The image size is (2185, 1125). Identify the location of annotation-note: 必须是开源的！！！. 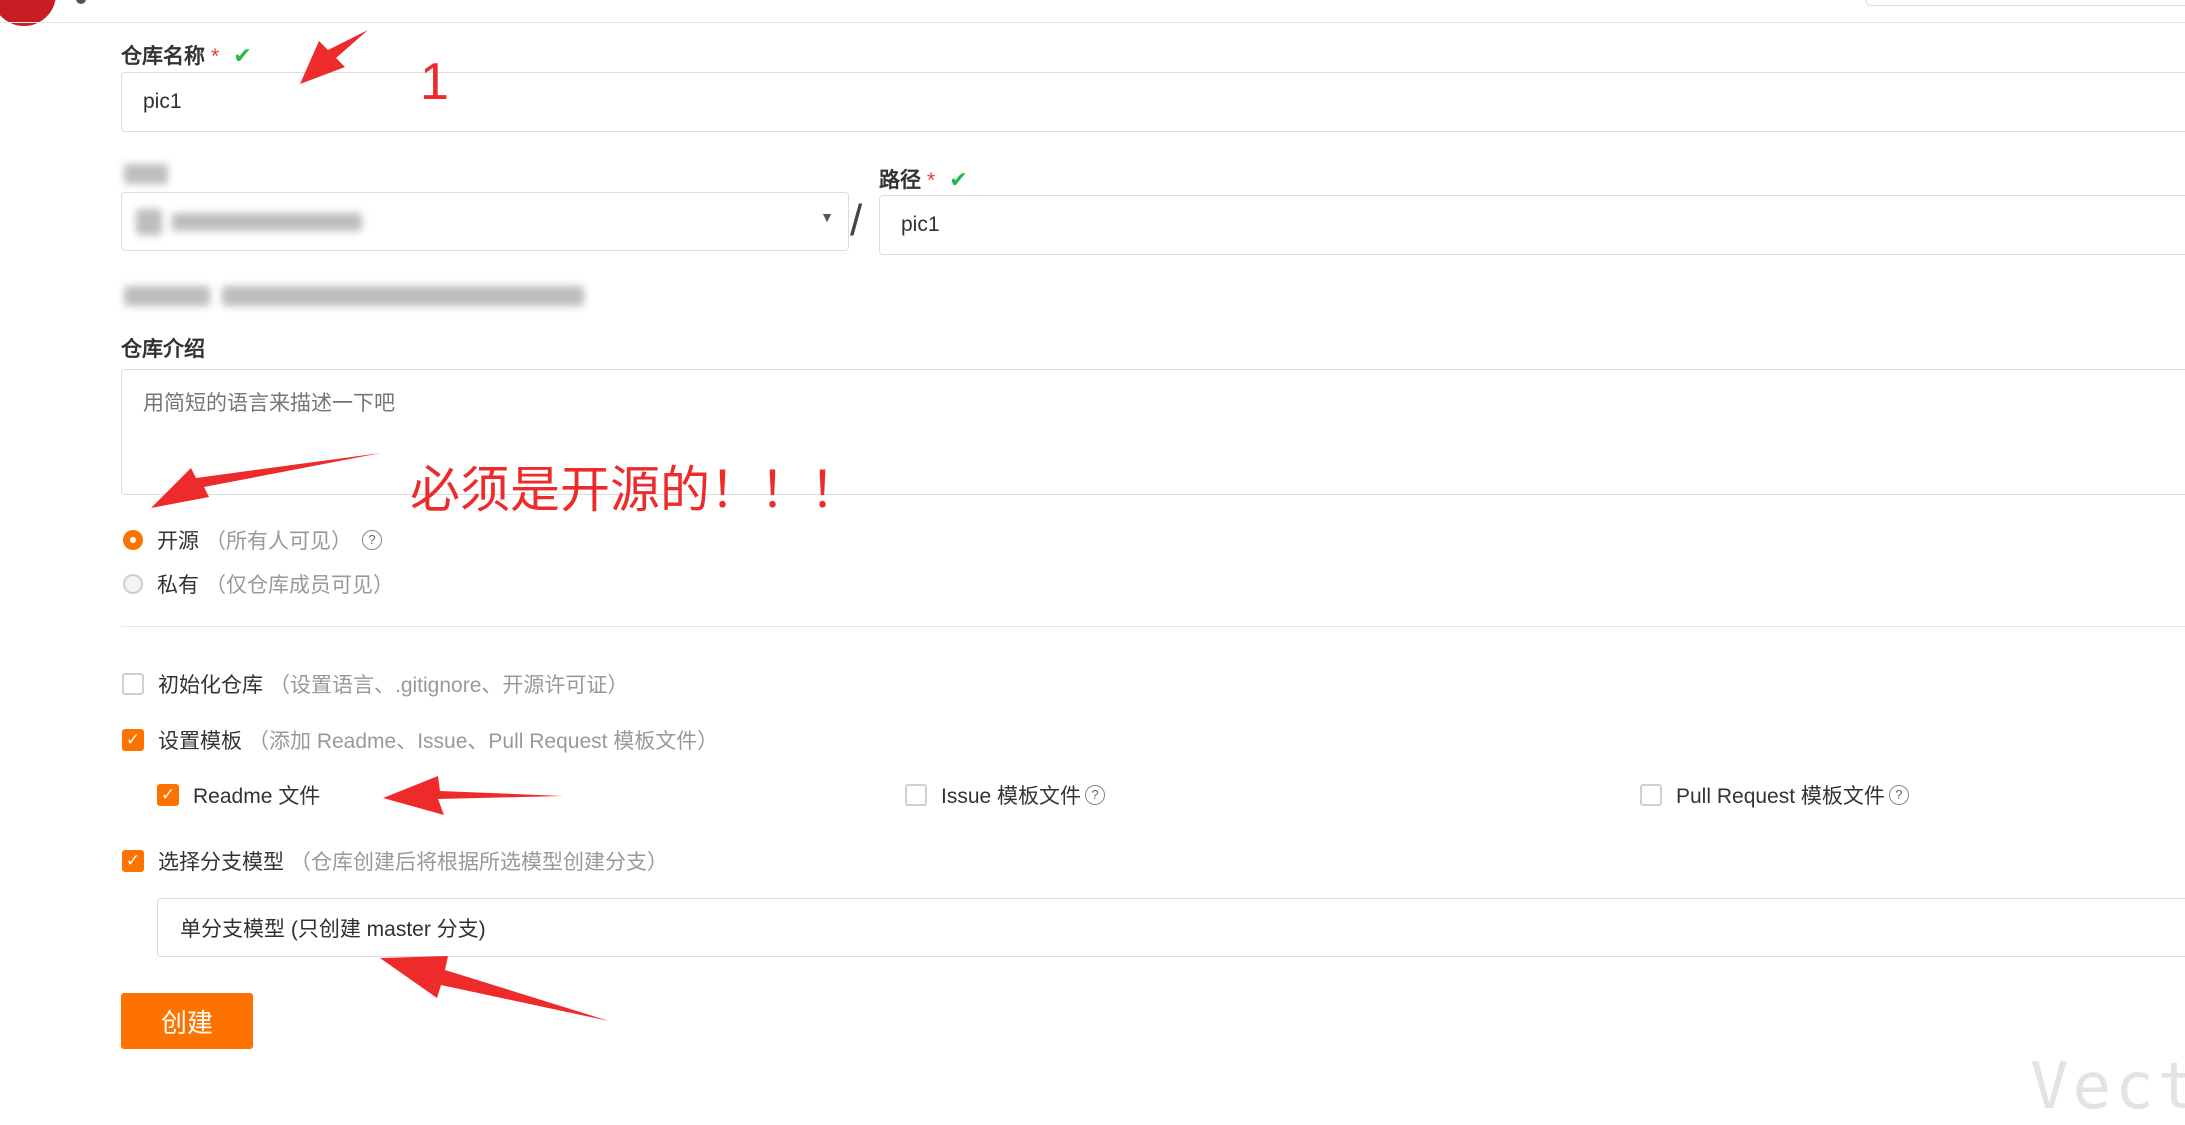
(635, 490).